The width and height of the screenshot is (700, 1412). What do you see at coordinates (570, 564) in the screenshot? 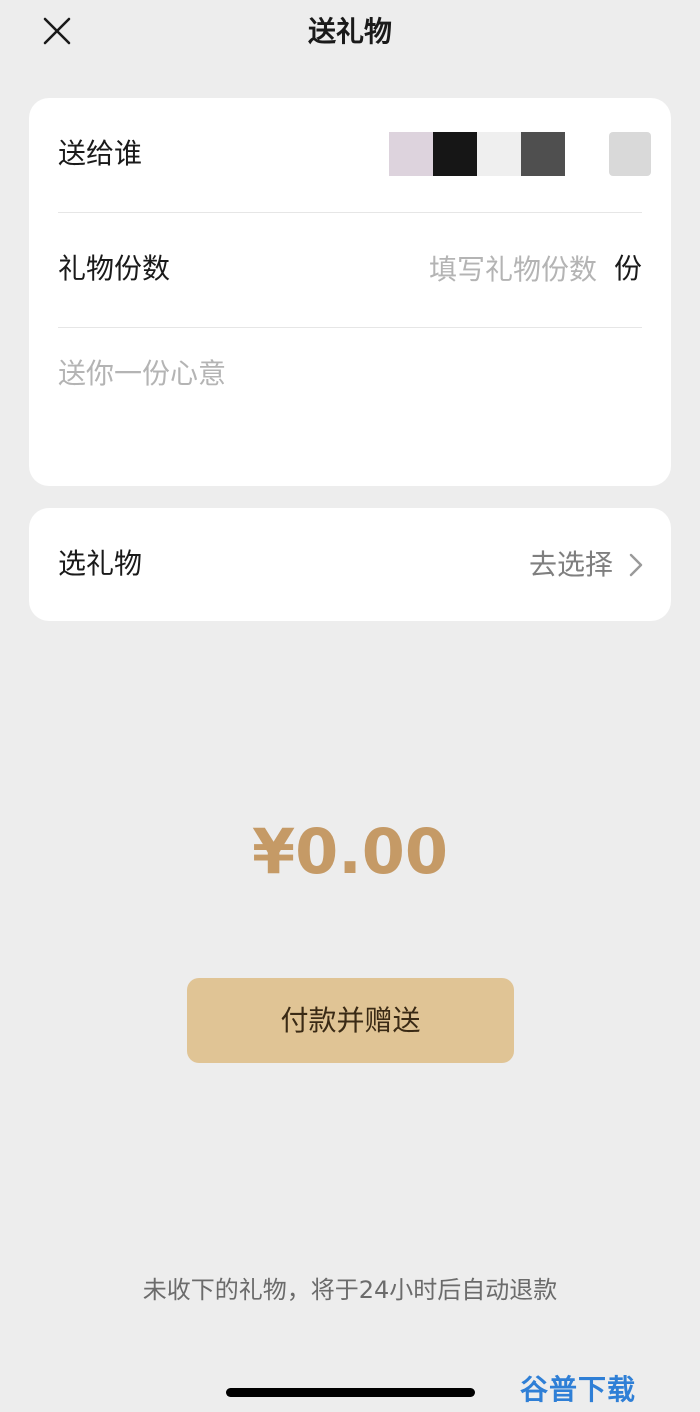
I see `choose-gift-text: 去选择` at bounding box center [570, 564].